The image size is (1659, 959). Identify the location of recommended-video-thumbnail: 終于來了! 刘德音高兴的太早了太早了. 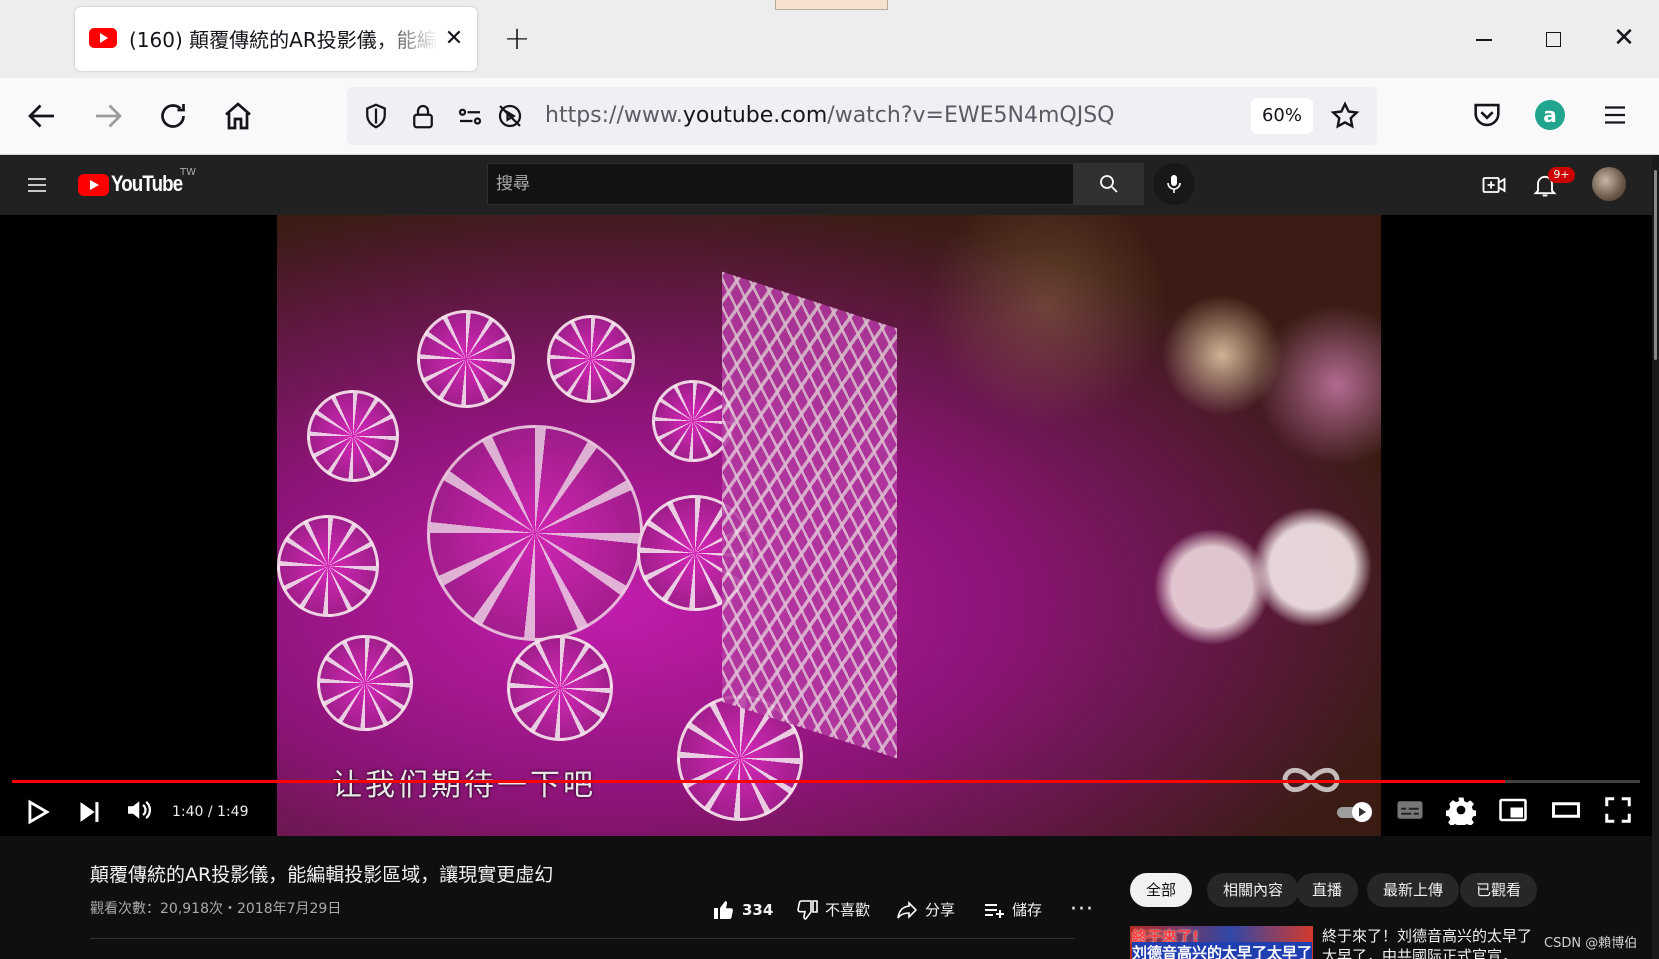
(1221, 942).